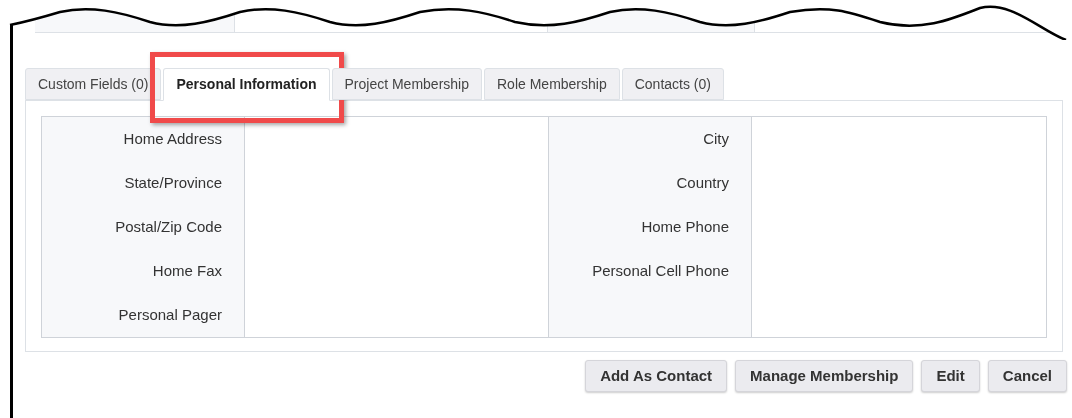 This screenshot has height=418, width=1072. I want to click on tab: Project Membership, so click(406, 84).